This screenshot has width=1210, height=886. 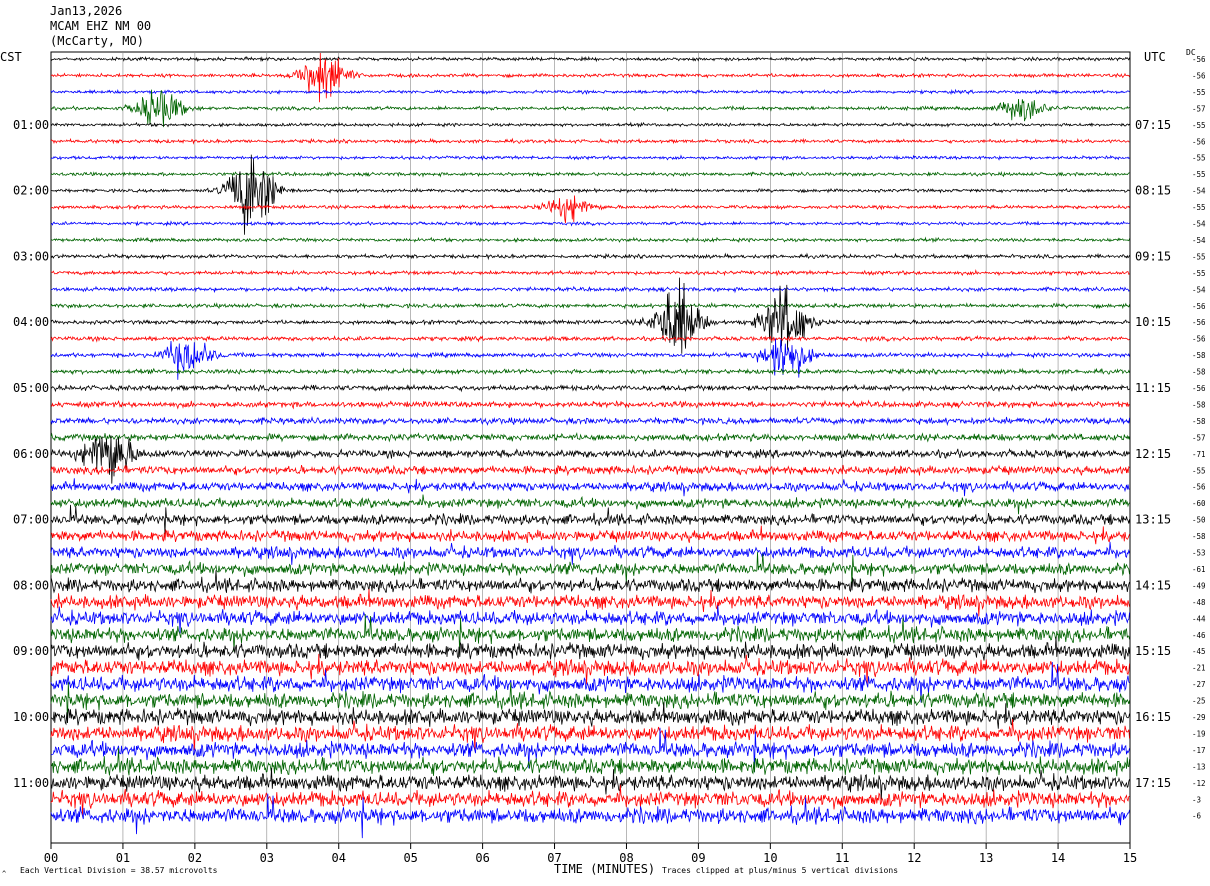 I want to click on right-hour-label: 13:15, so click(x=1153, y=520).